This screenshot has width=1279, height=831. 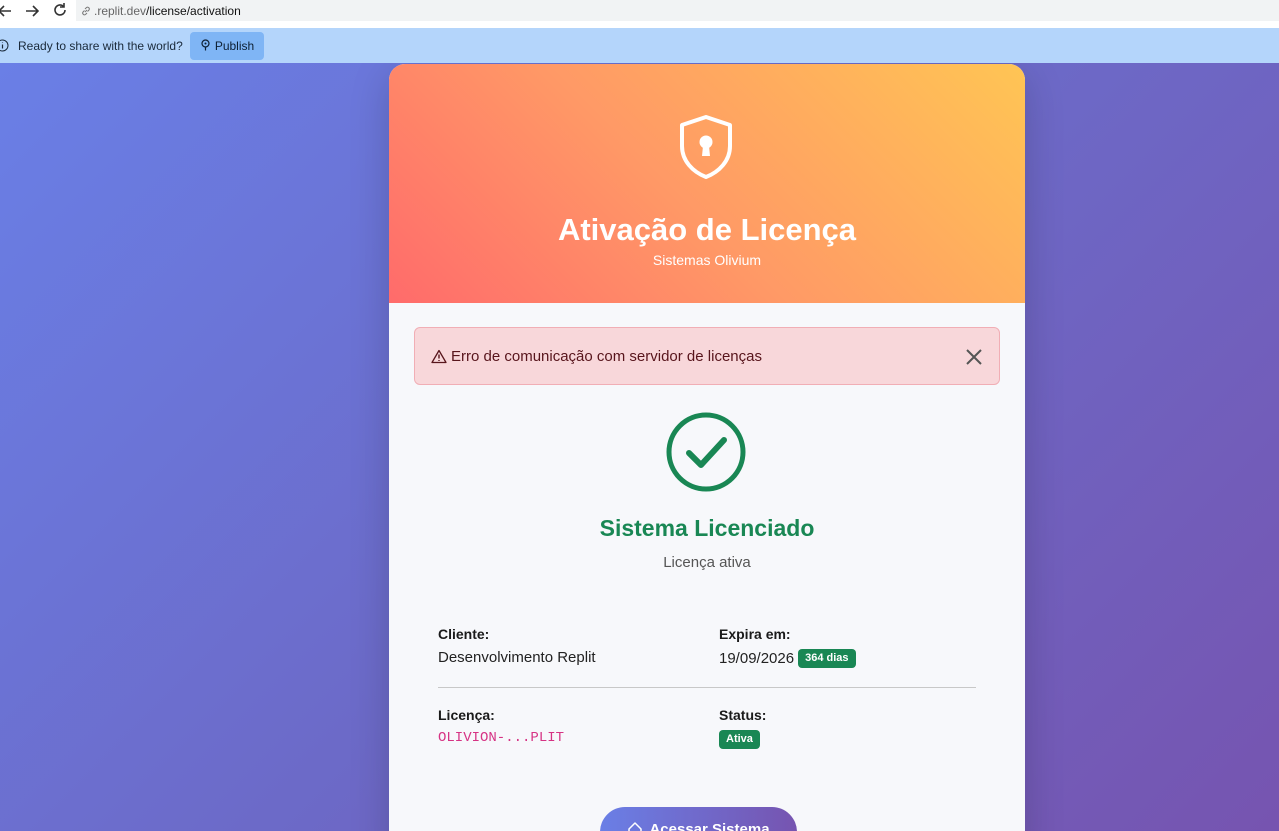 What do you see at coordinates (234, 46) in the screenshot?
I see `publish-label: Publish` at bounding box center [234, 46].